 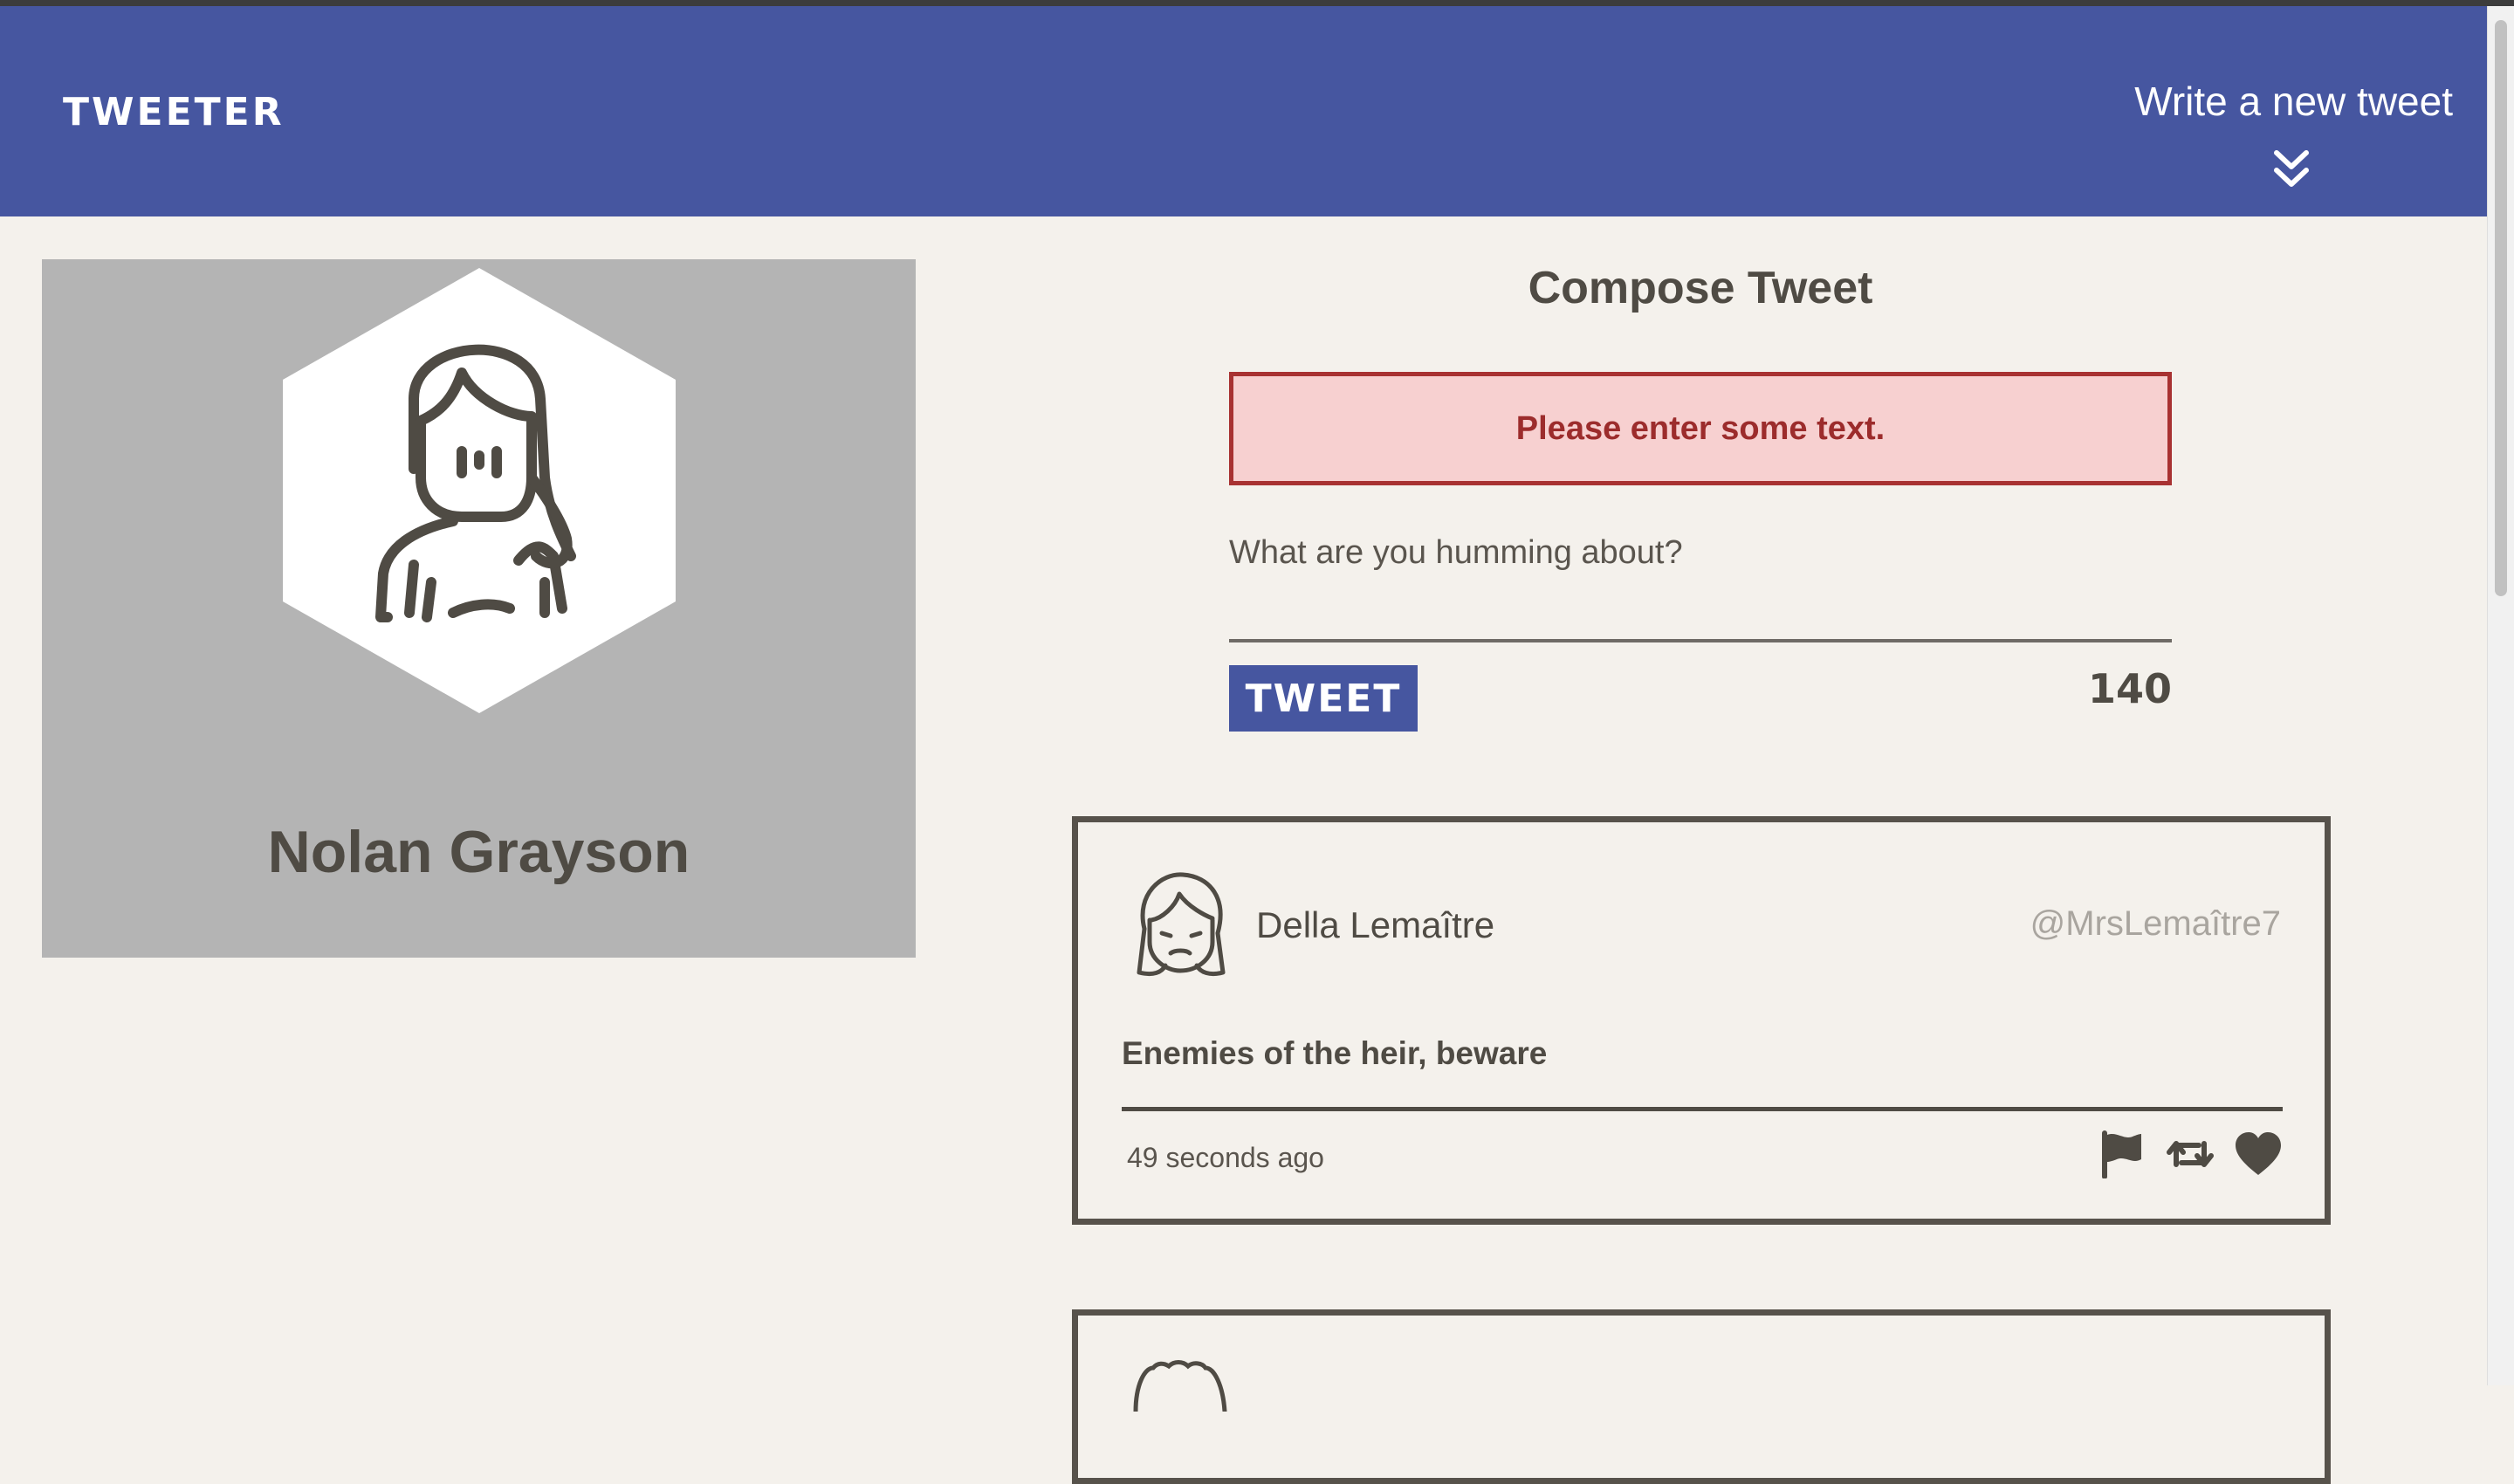 I want to click on navbar: TWEETER Write a new tweet, so click(x=1244, y=111).